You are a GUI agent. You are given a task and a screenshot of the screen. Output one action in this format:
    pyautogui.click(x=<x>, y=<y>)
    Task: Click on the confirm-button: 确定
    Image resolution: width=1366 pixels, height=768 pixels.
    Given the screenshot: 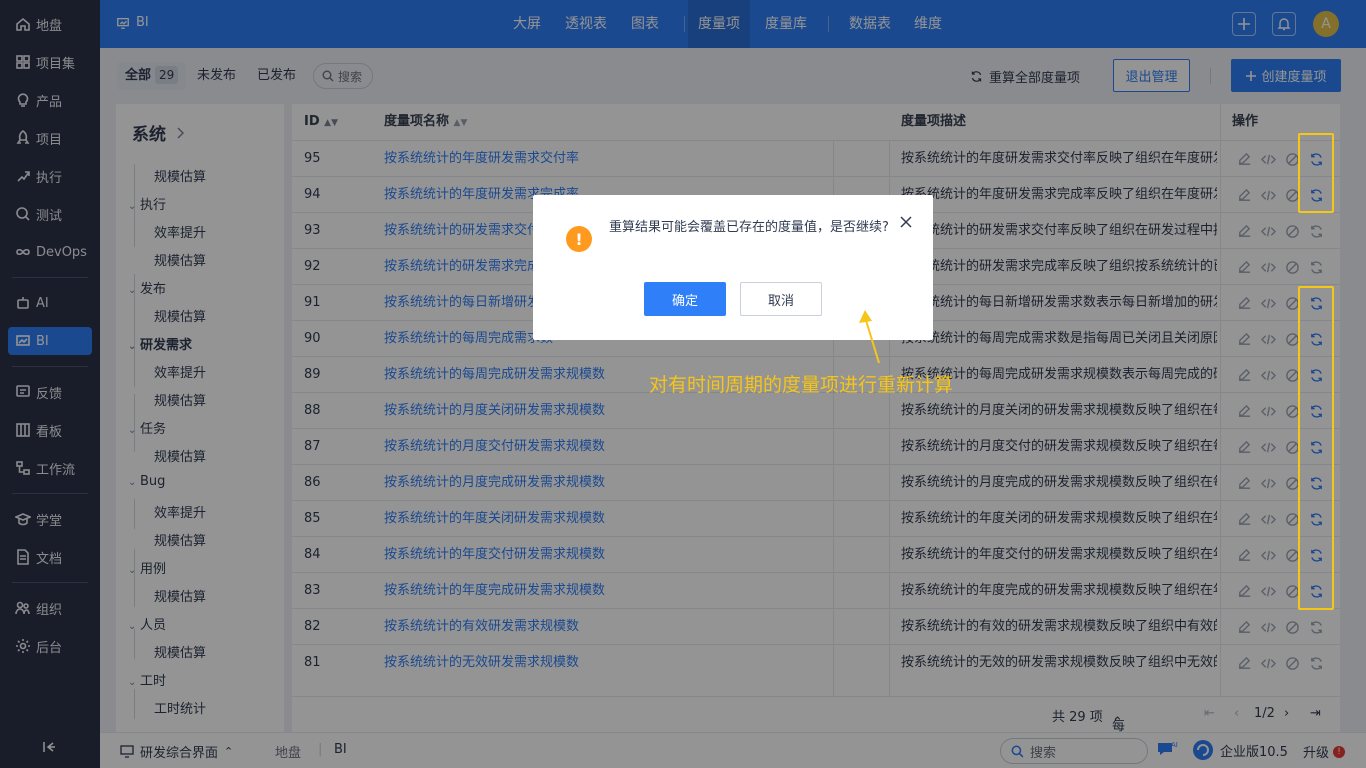 What is the action you would take?
    pyautogui.click(x=685, y=299)
    